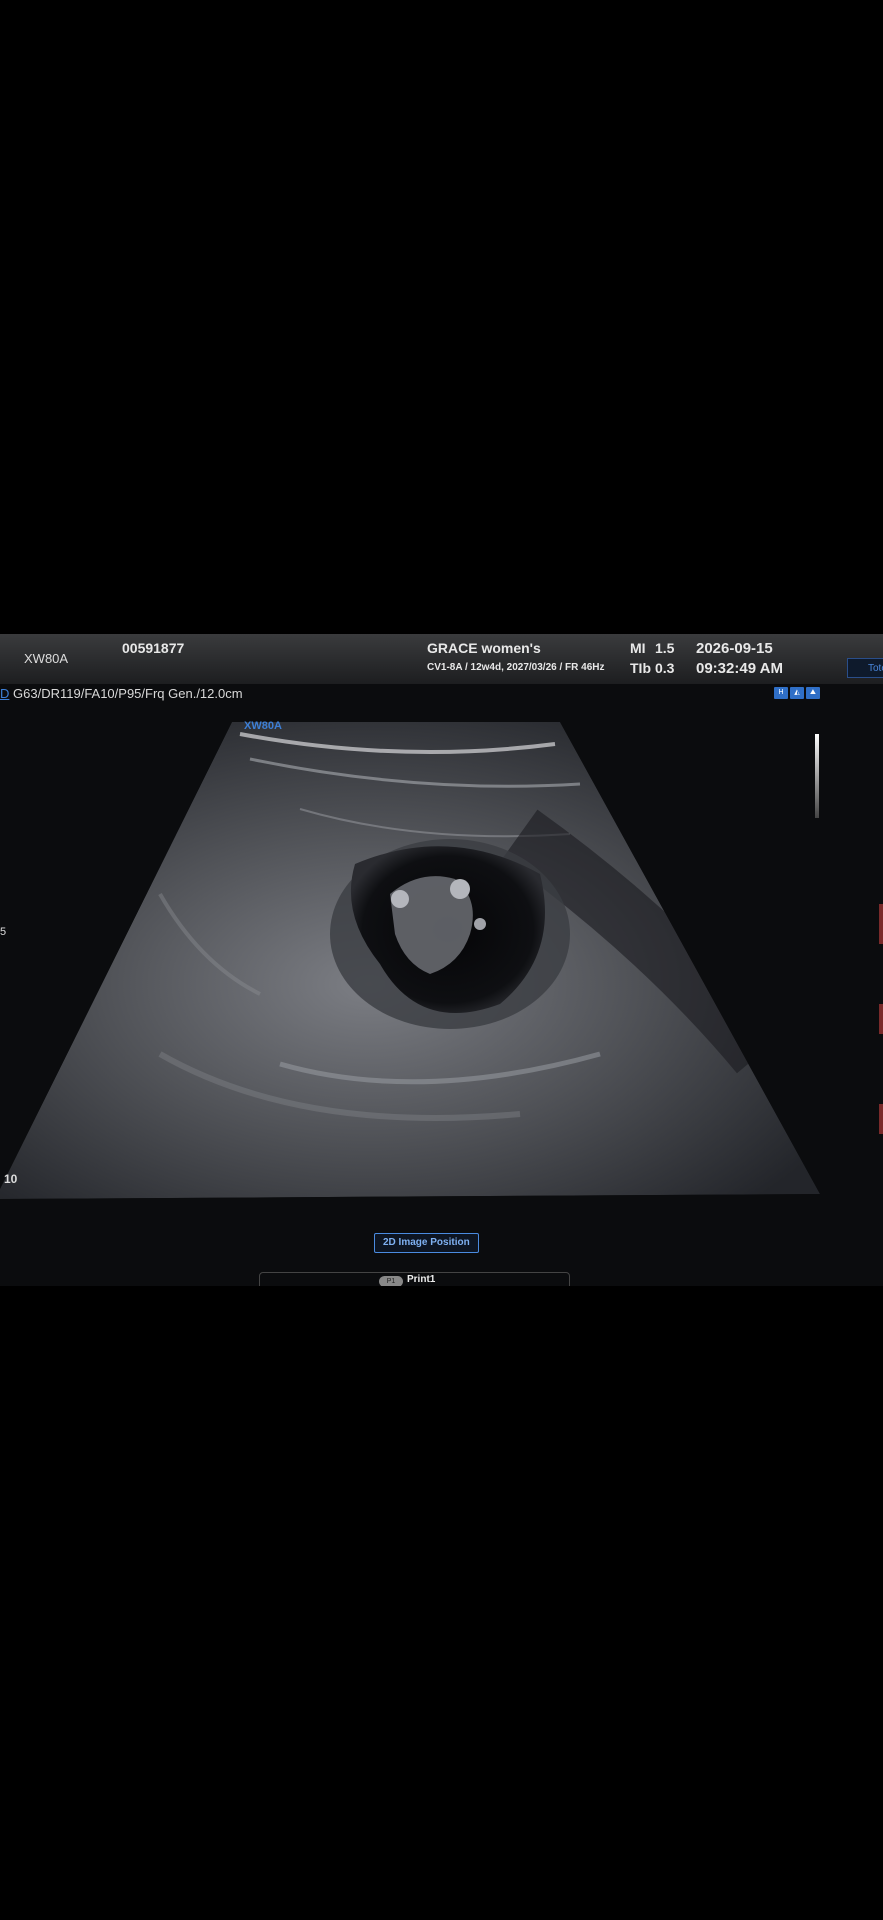  Describe the element at coordinates (3, 932) in the screenshot. I see `side-marker: 5` at that location.